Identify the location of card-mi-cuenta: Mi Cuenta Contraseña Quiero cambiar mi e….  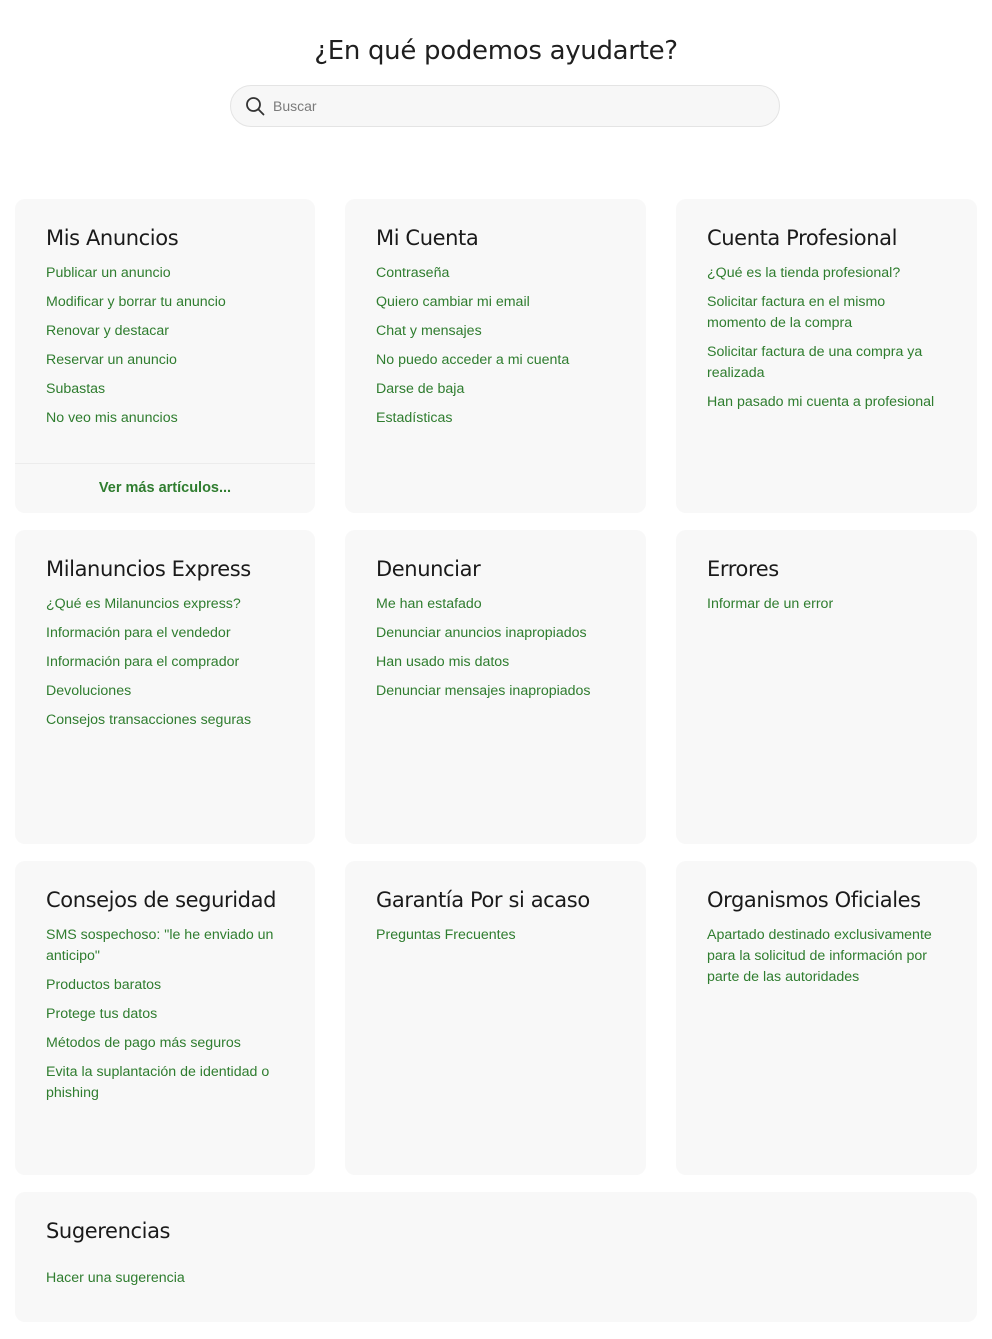
(495, 356).